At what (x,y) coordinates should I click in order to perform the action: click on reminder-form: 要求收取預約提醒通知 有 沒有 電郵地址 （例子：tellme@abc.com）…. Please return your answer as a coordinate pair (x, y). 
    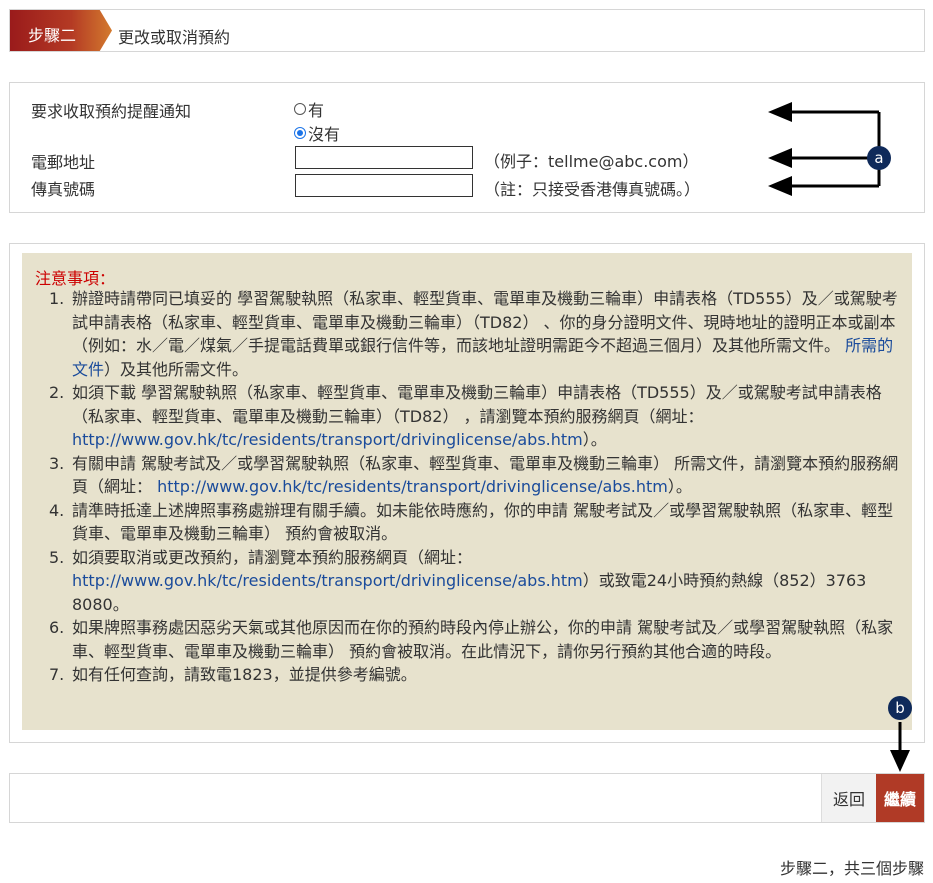
    Looking at the image, I should click on (467, 147).